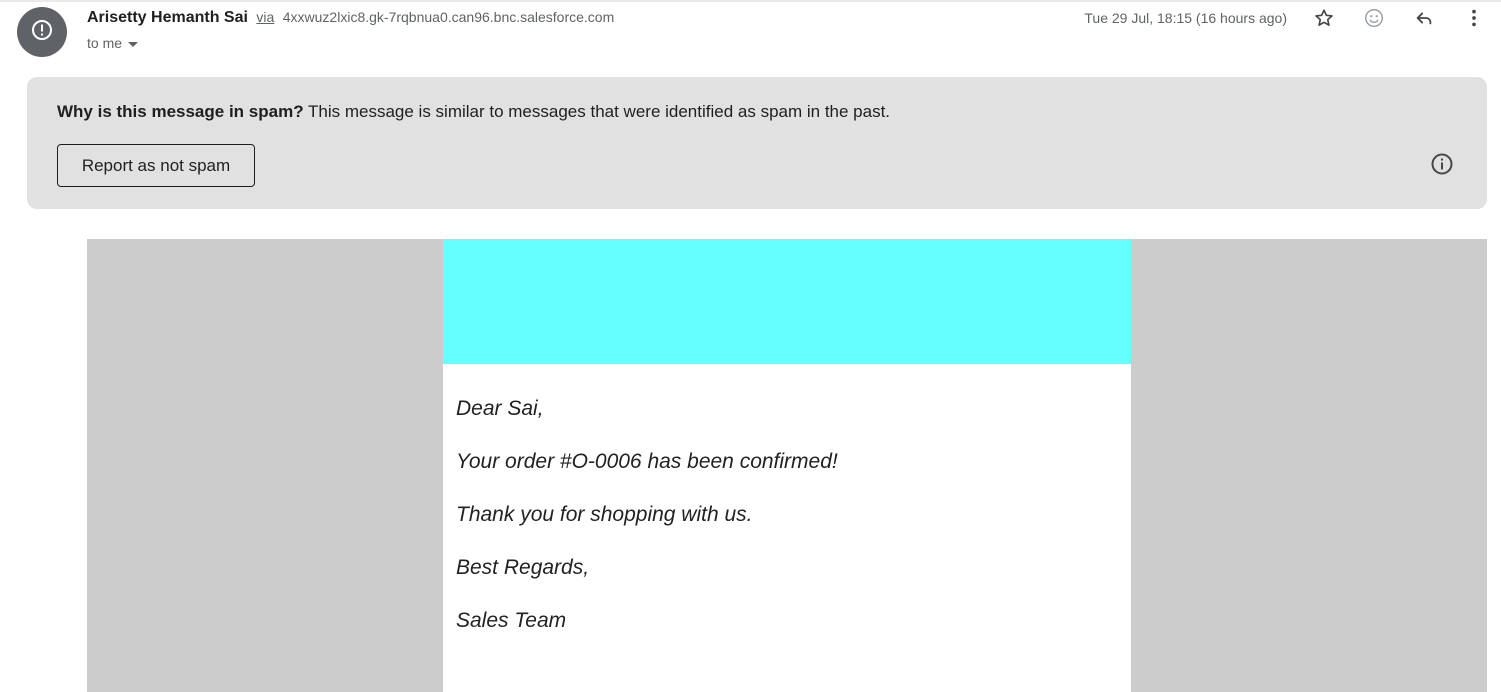 This screenshot has width=1501, height=692. I want to click on chevron-down-icon, so click(133, 44).